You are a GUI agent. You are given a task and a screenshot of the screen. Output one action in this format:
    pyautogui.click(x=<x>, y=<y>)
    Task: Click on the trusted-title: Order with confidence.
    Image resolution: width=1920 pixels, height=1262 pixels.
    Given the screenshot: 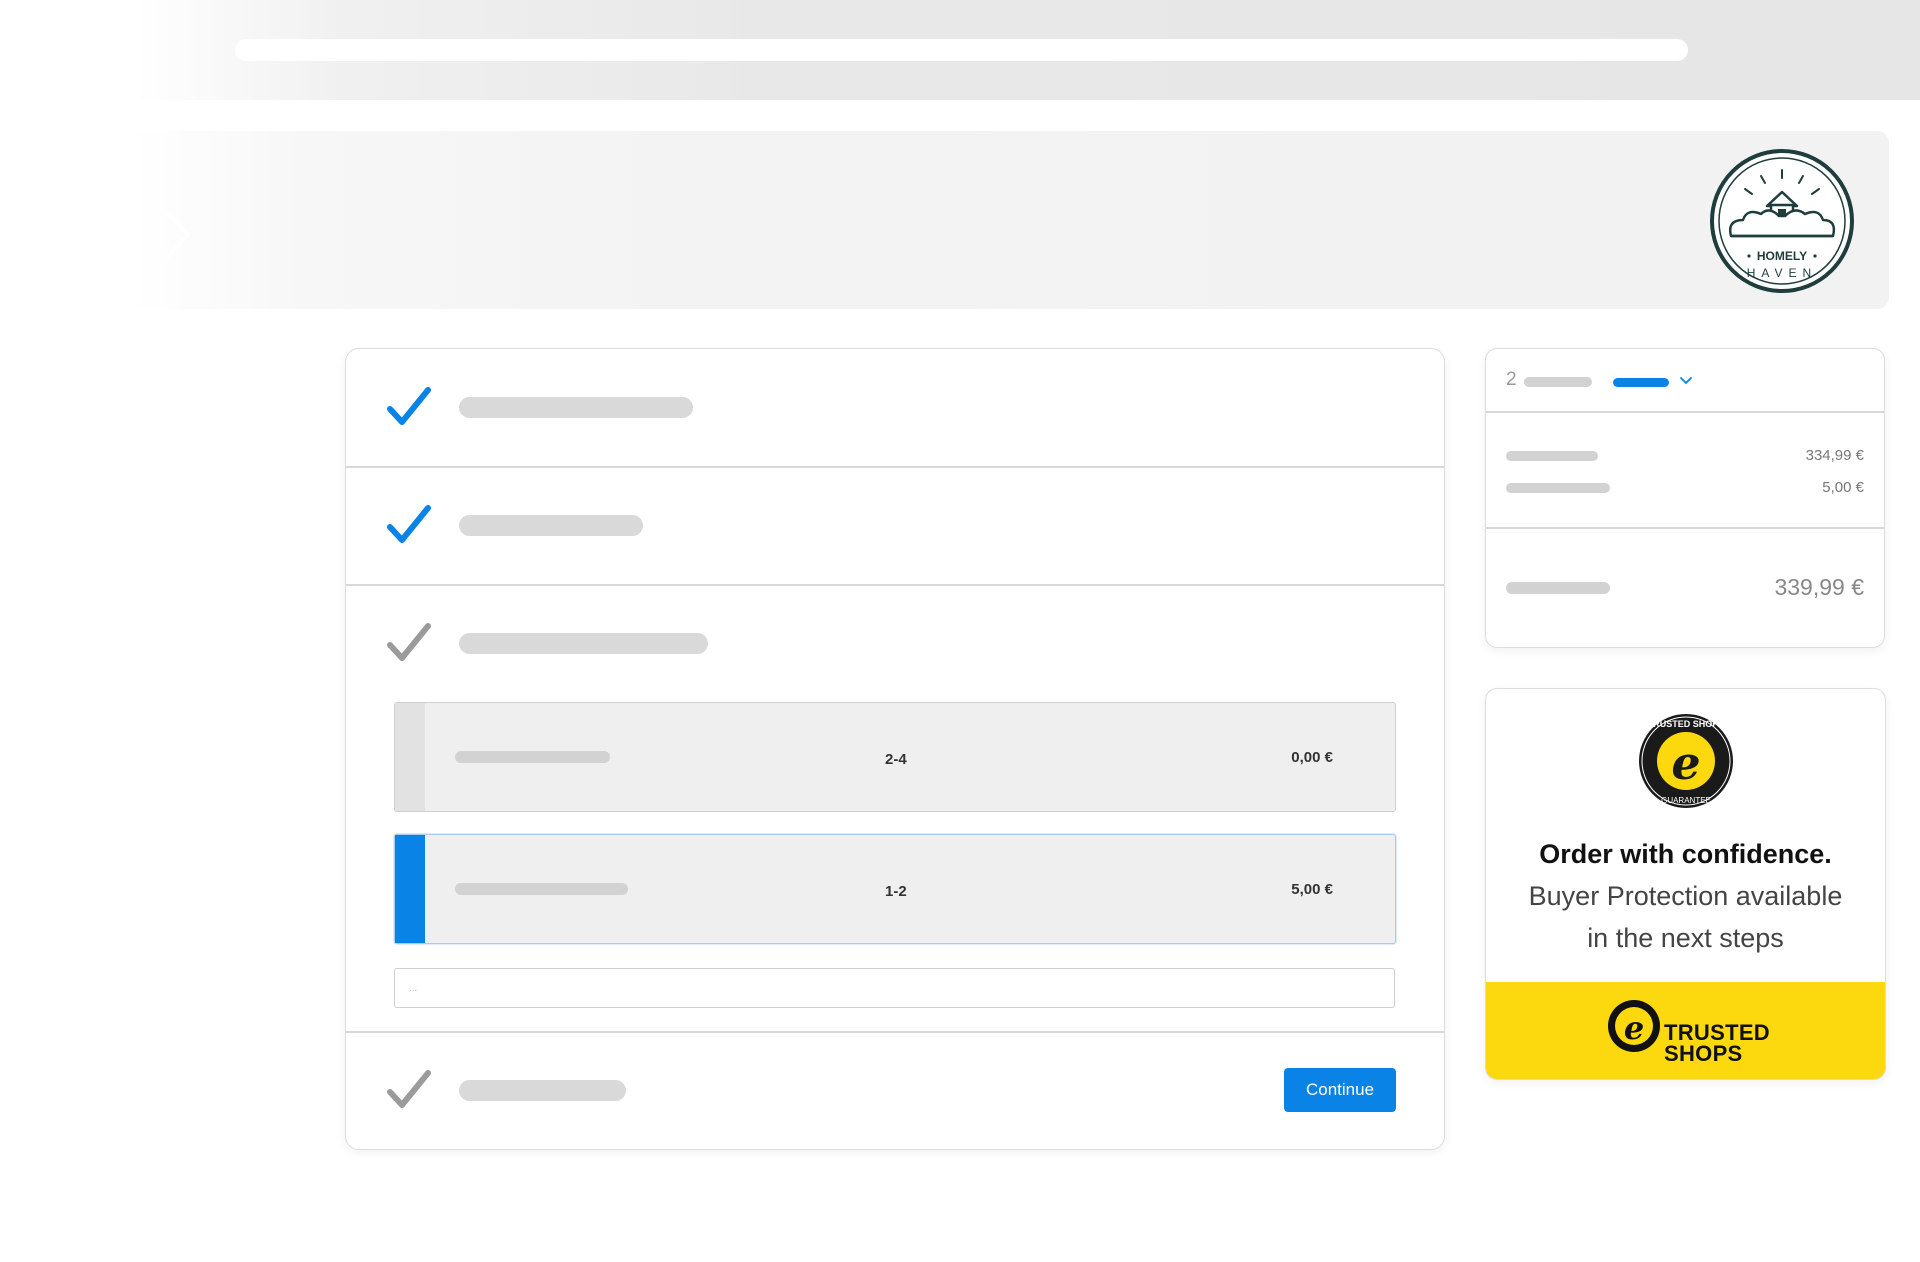 What is the action you would take?
    pyautogui.click(x=1685, y=854)
    